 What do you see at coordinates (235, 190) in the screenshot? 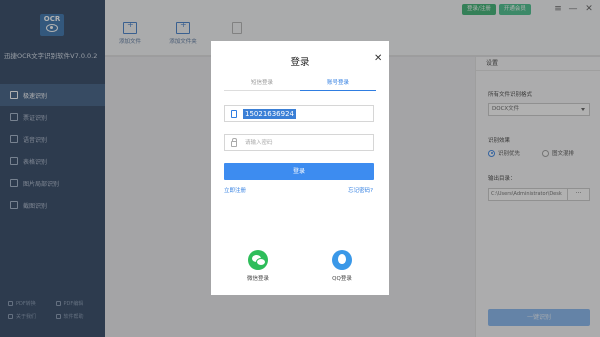
I see `register-link: 立即注册` at bounding box center [235, 190].